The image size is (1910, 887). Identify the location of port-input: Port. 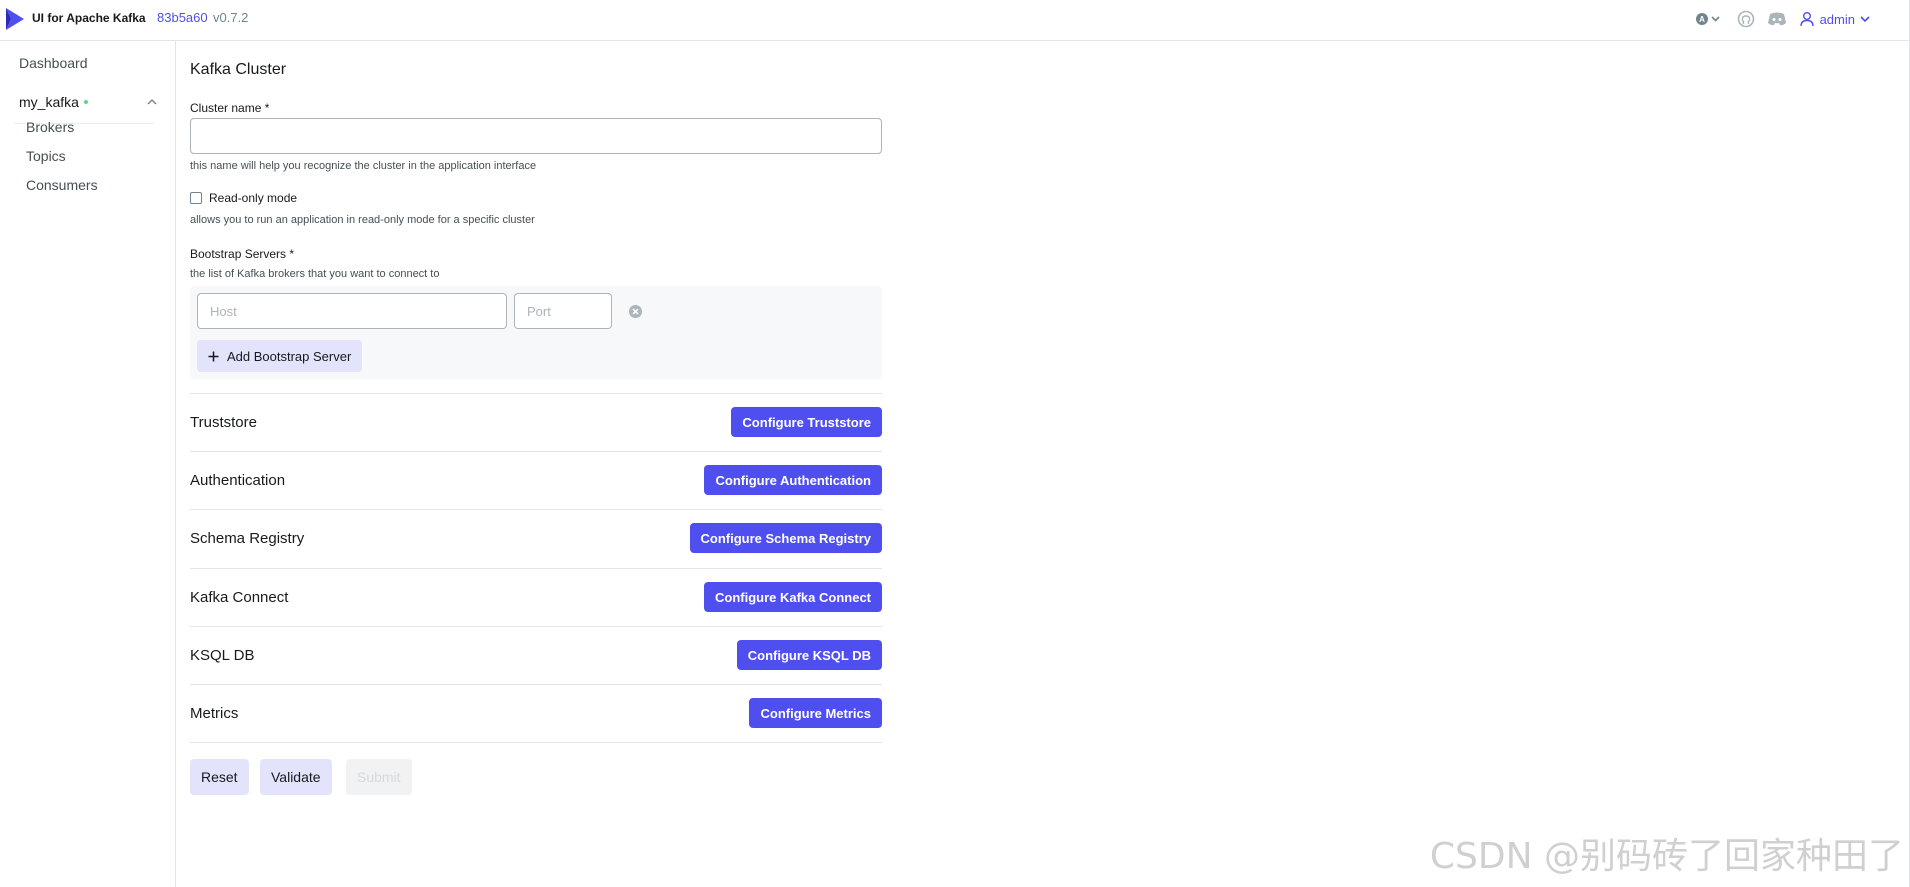
(563, 311).